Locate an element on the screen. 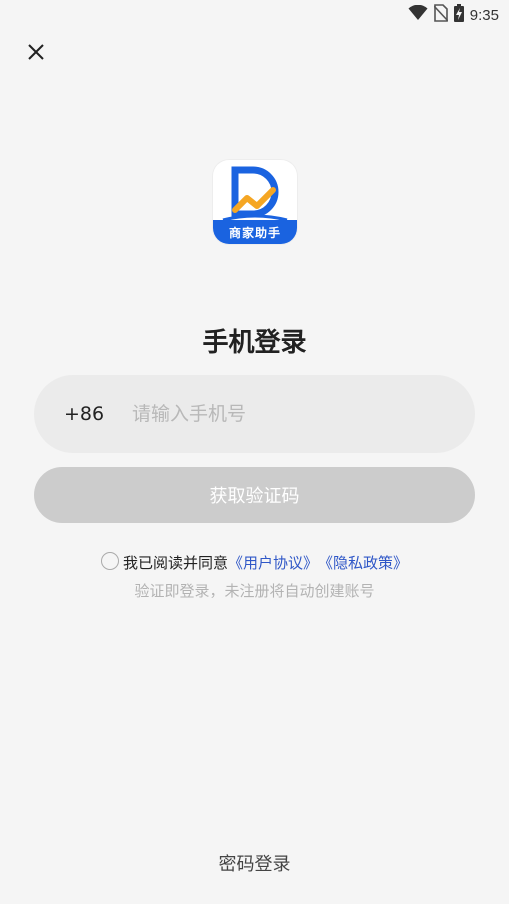 This screenshot has width=509, height=904. app-logo-band: 商家助手 is located at coordinates (255, 232).